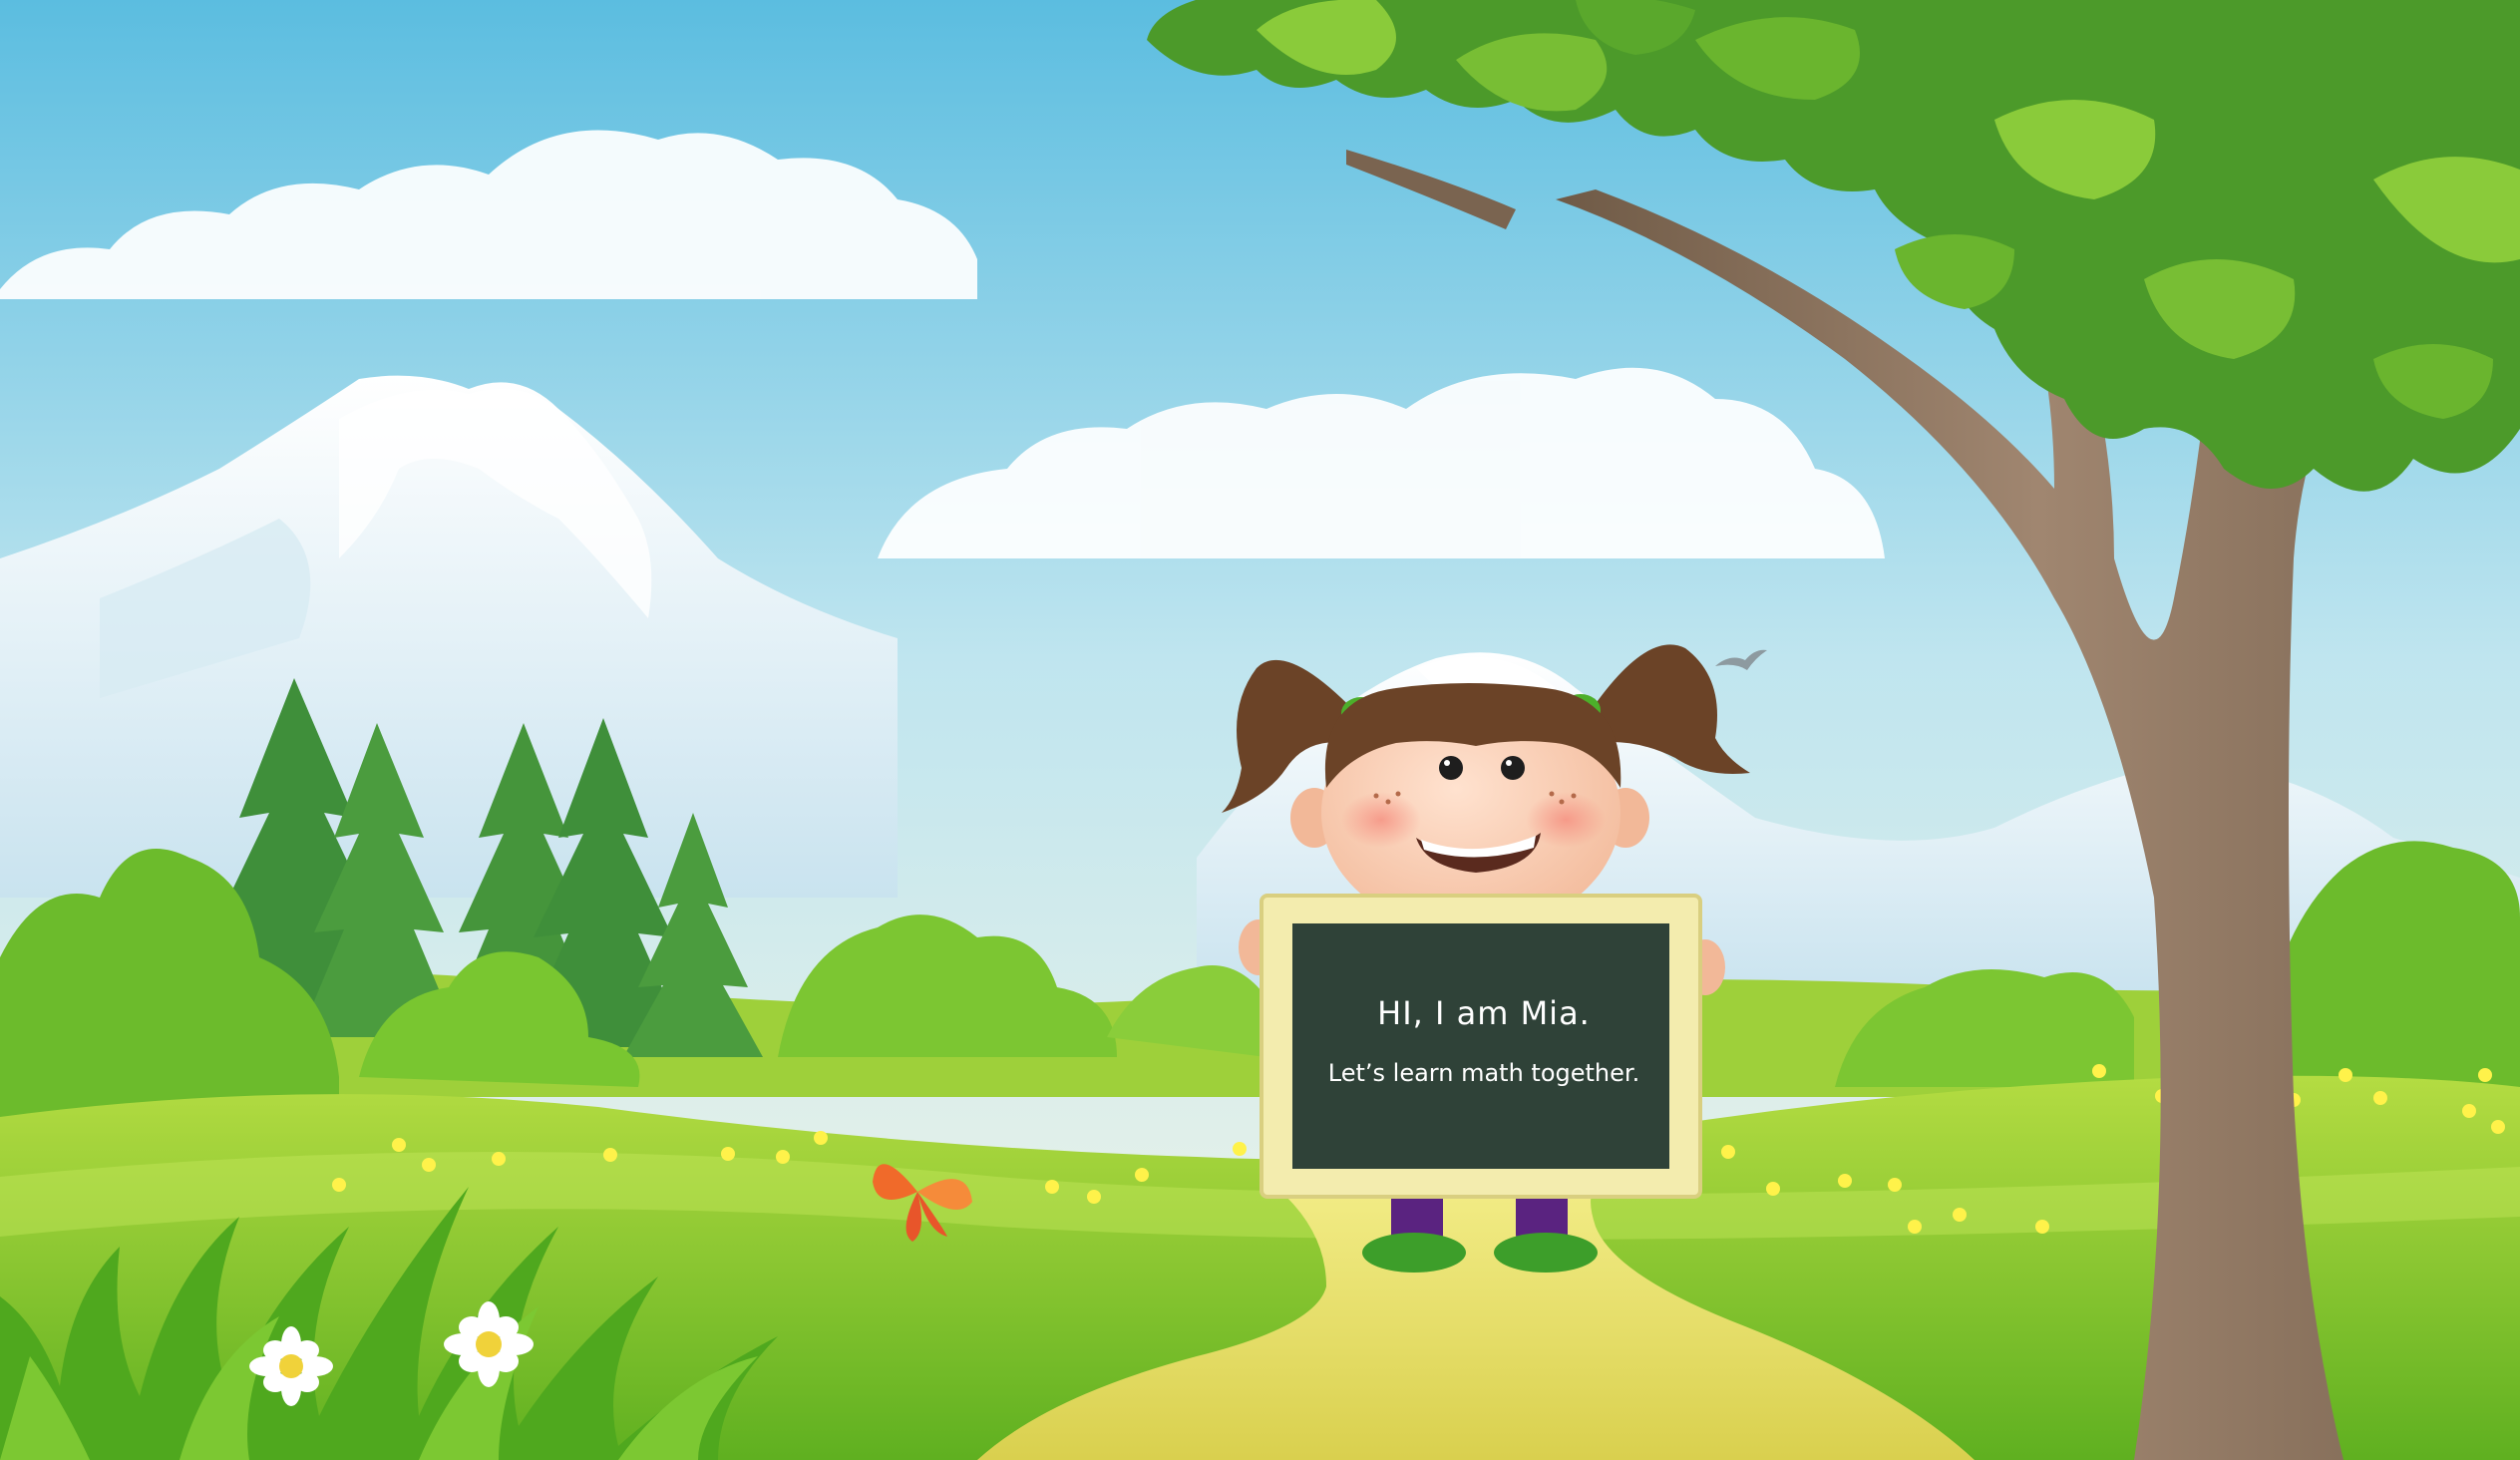 The image size is (2520, 1460). I want to click on chalkboard-text: HI, I am Mia. Let’s learn math together., so click(1483, 1042).